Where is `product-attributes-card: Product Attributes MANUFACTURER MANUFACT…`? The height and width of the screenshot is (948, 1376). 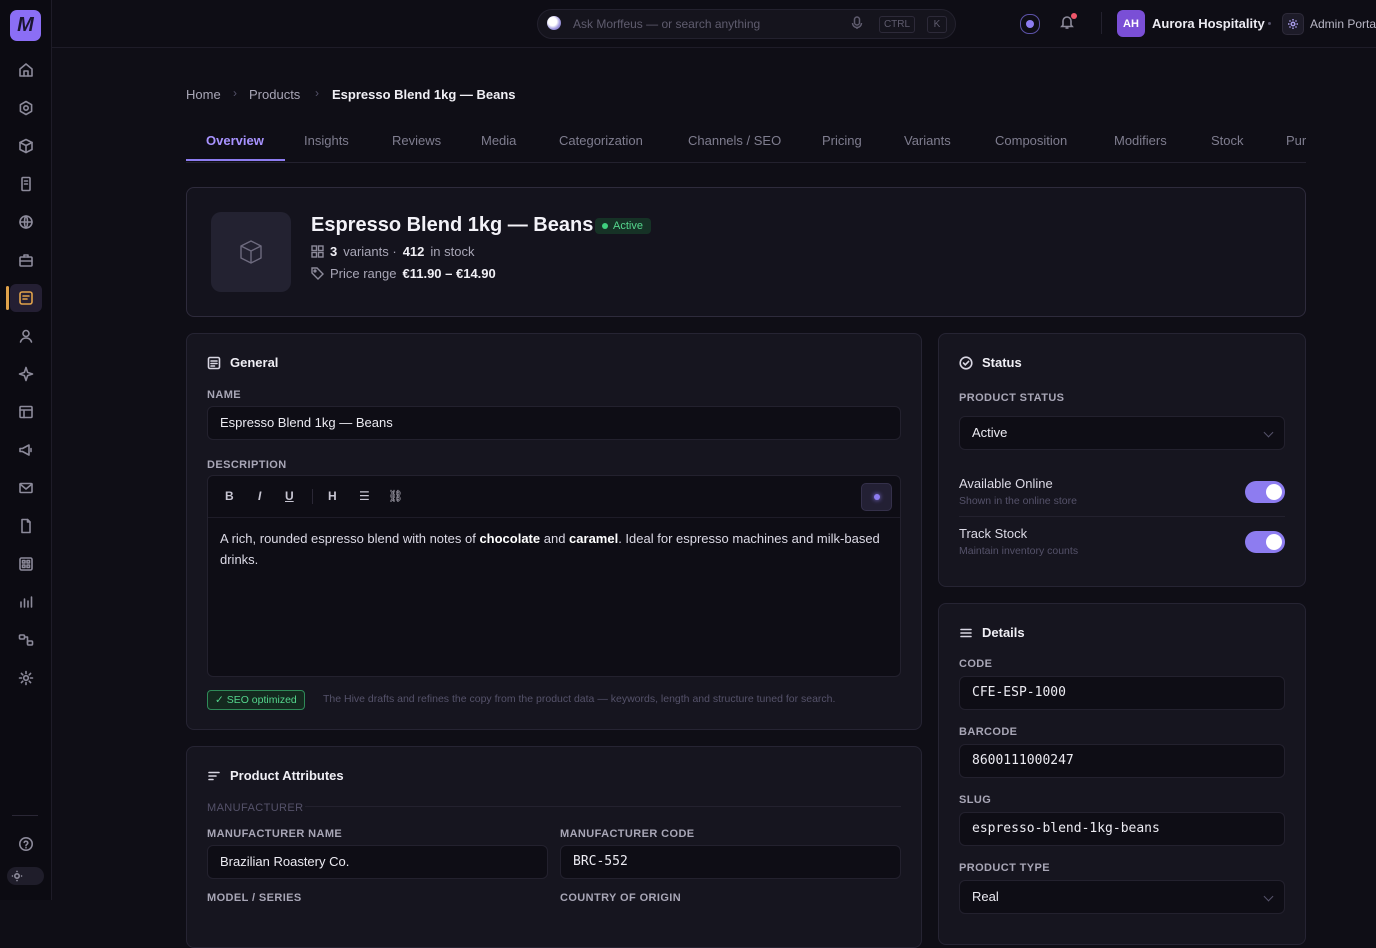 product-attributes-card: Product Attributes MANUFACTURER MANUFACT… is located at coordinates (554, 847).